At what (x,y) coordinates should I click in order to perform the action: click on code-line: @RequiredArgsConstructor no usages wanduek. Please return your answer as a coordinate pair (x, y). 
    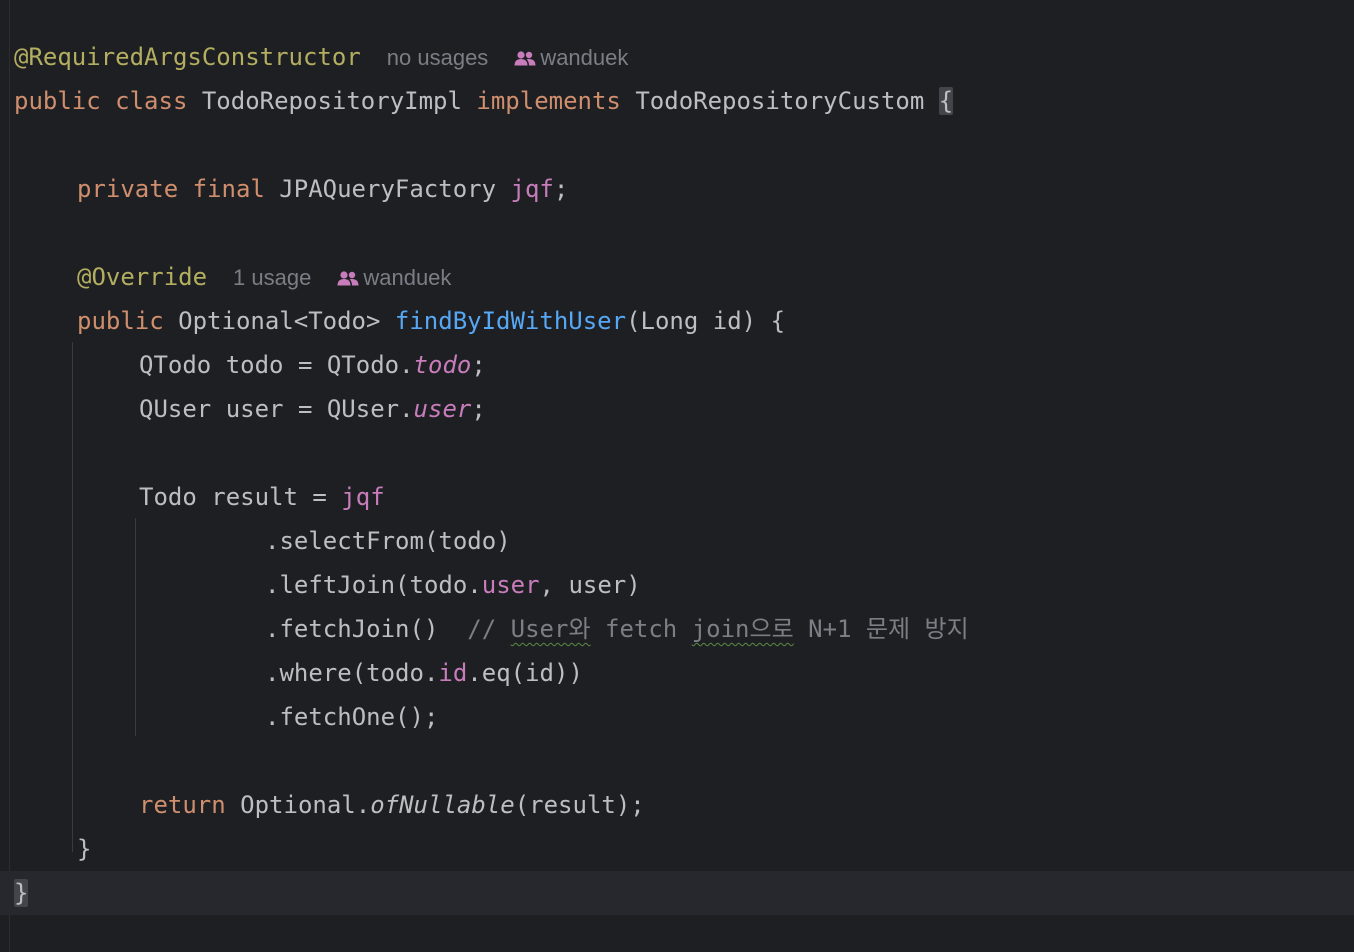
    Looking at the image, I should click on (684, 57).